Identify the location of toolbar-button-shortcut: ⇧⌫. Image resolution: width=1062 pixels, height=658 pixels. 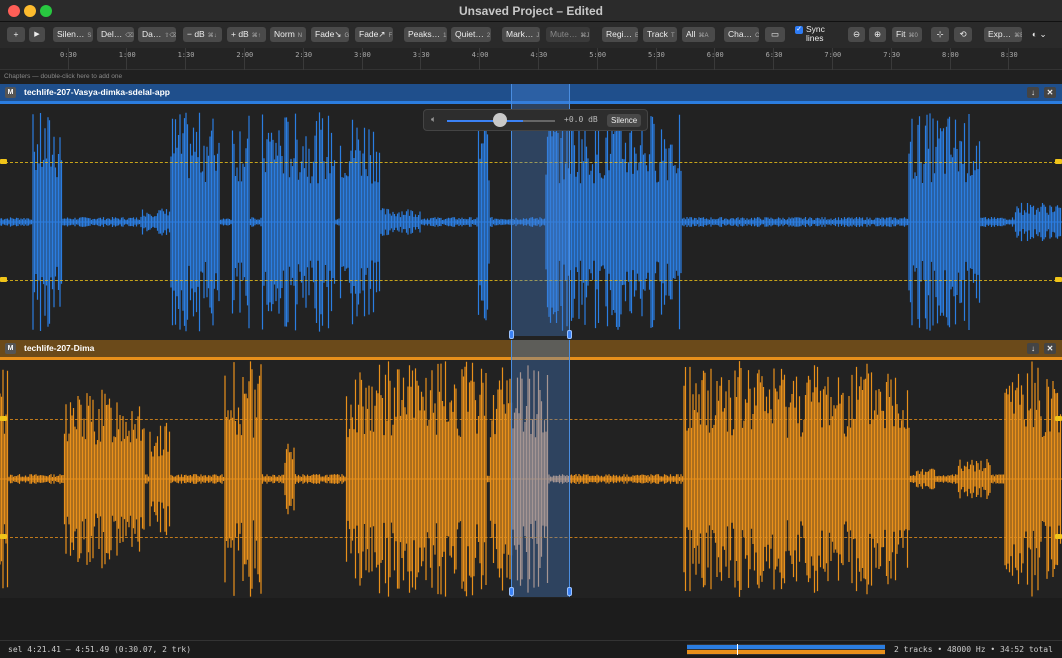
(170, 36).